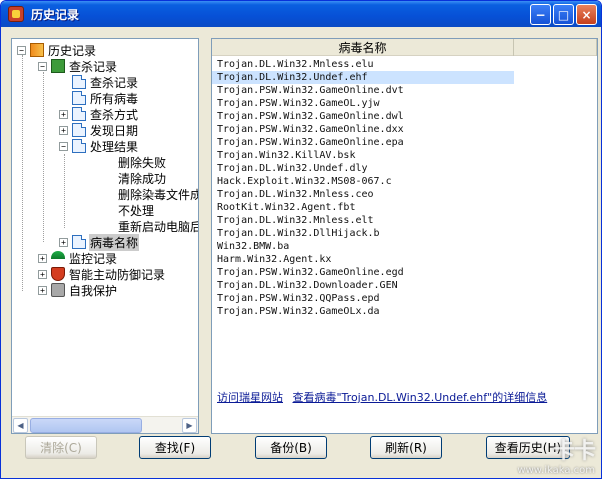  Describe the element at coordinates (363, 90) in the screenshot. I see `virus-list-row: Trojan.PSW.Win32.GameOnline.dvt` at that location.